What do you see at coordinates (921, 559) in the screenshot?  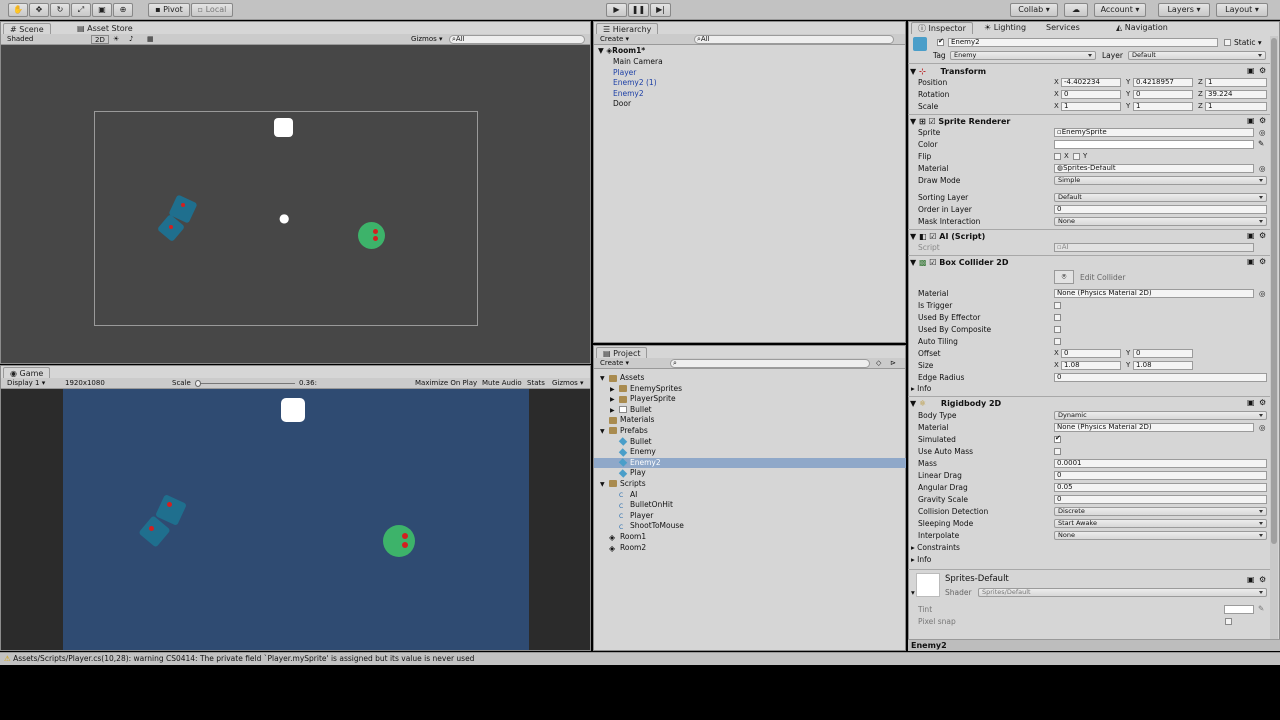 I see `rb-info-foldout: ▸ Info` at bounding box center [921, 559].